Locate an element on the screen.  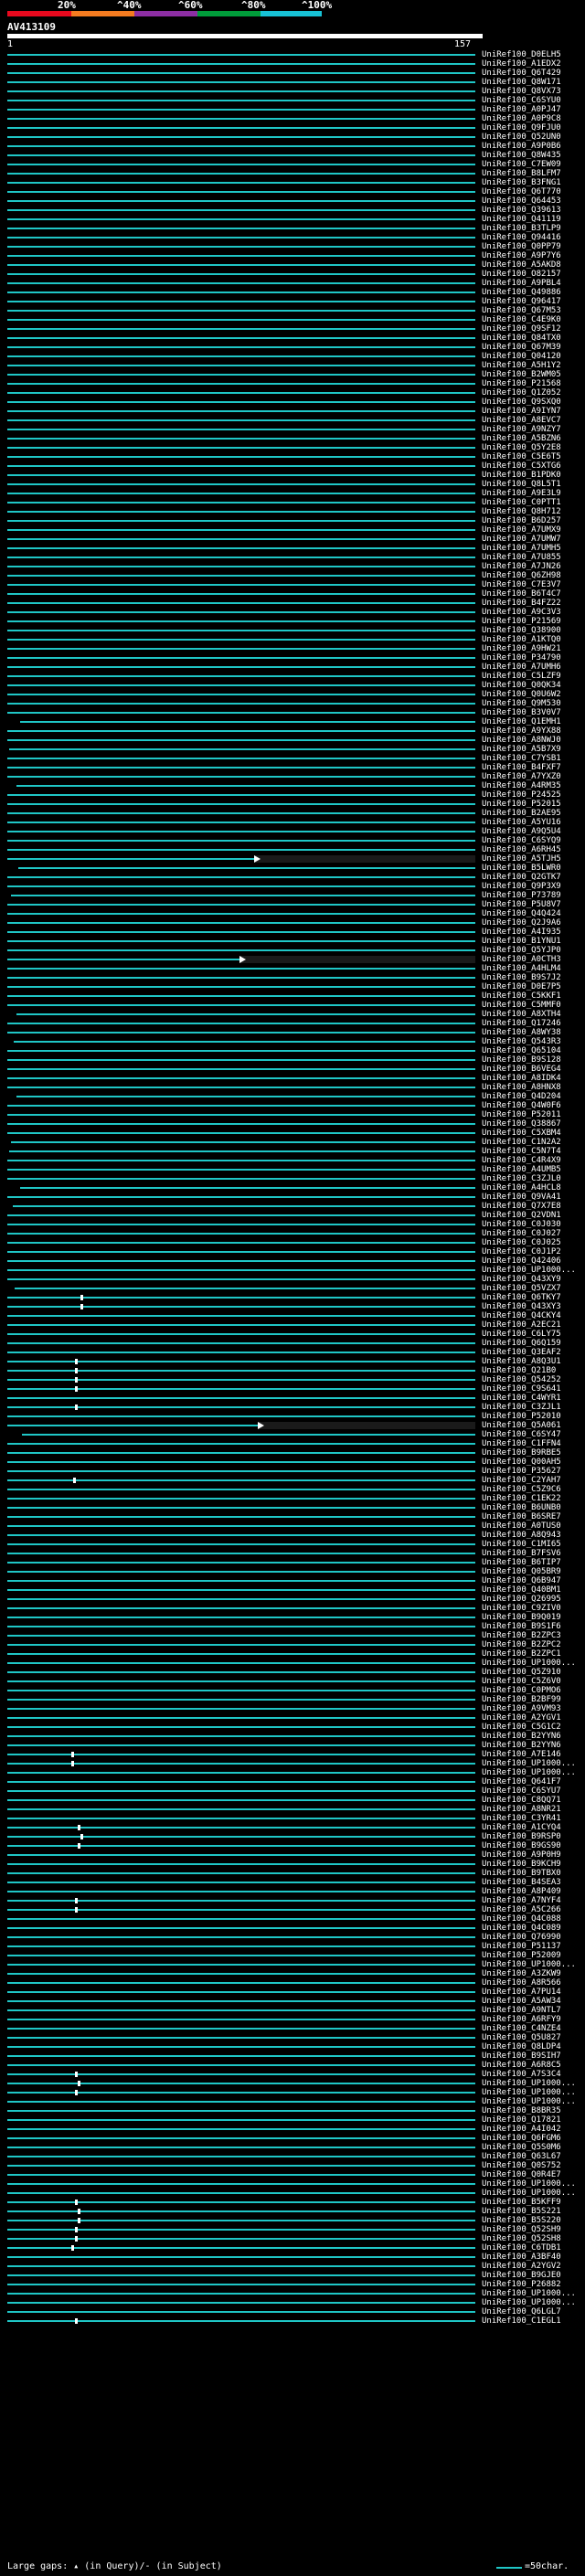
hit-label: UniRef100_B6SRE7 is located at coordinates (521, 1516).